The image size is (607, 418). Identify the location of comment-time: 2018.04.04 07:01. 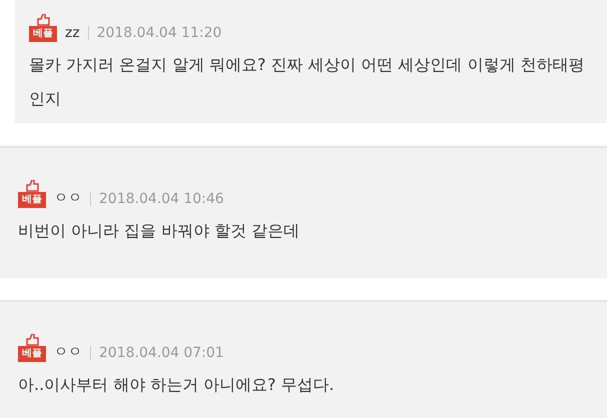
(161, 352).